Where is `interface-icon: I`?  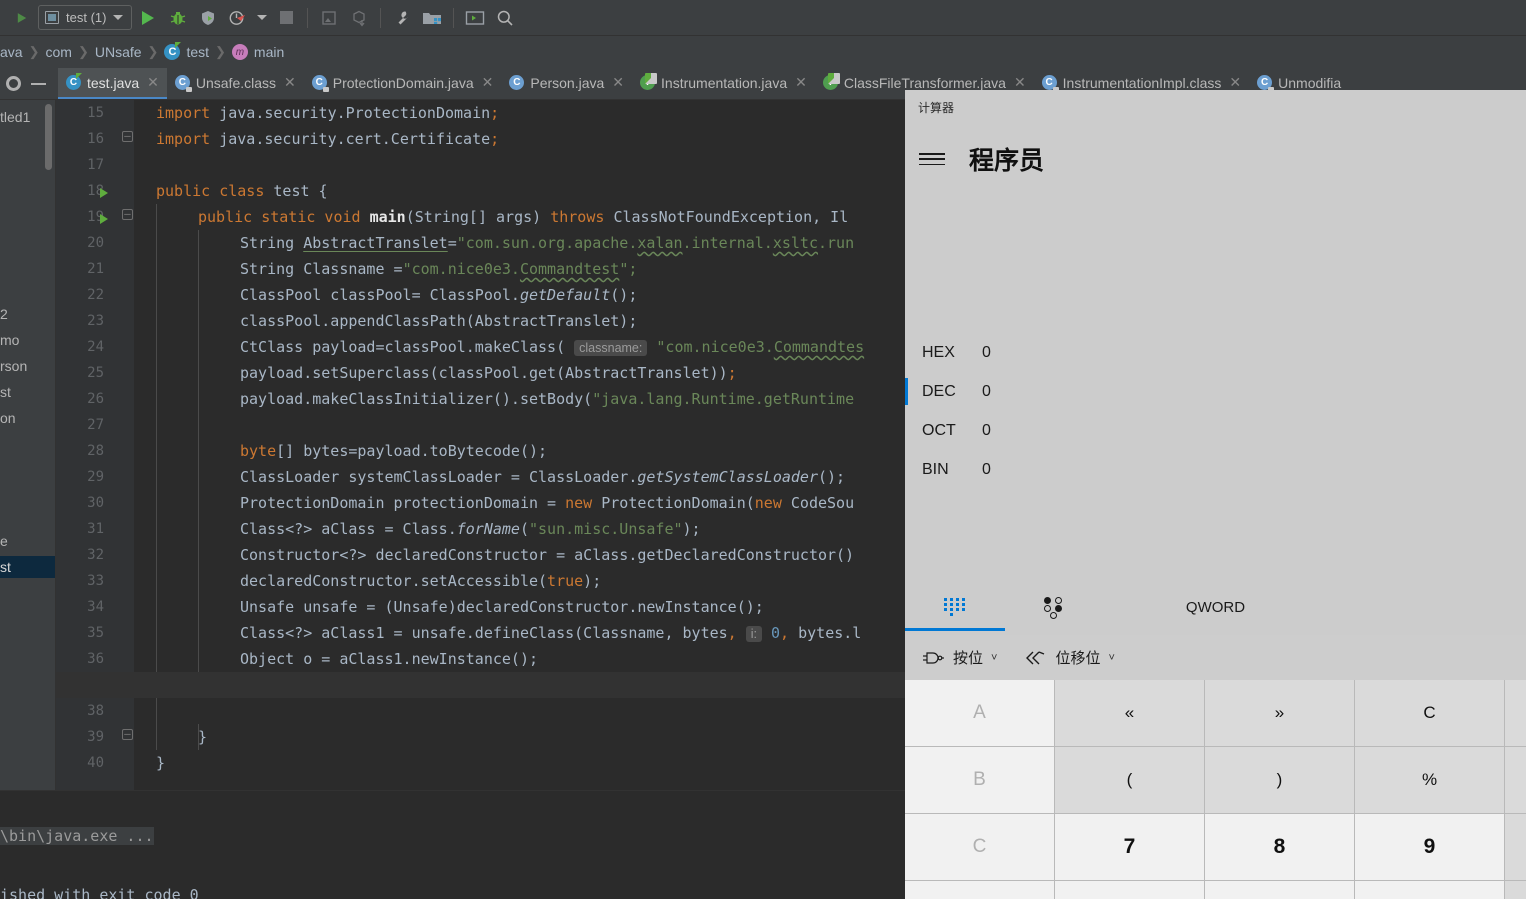
interface-icon: I is located at coordinates (649, 81).